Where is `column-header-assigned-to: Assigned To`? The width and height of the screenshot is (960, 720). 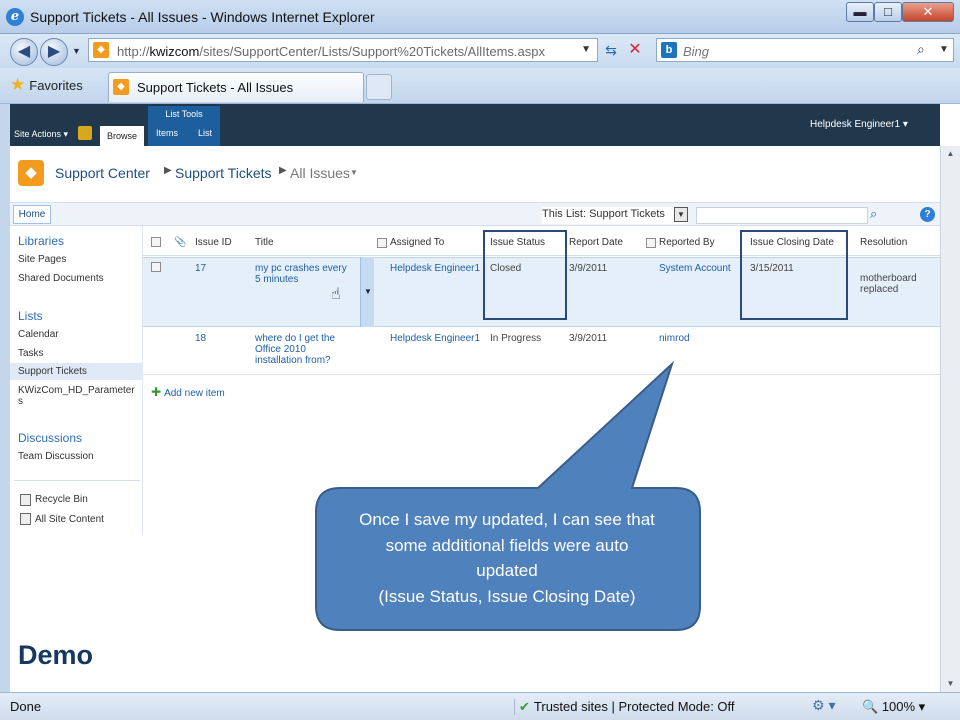
column-header-assigned-to: Assigned To is located at coordinates (417, 242).